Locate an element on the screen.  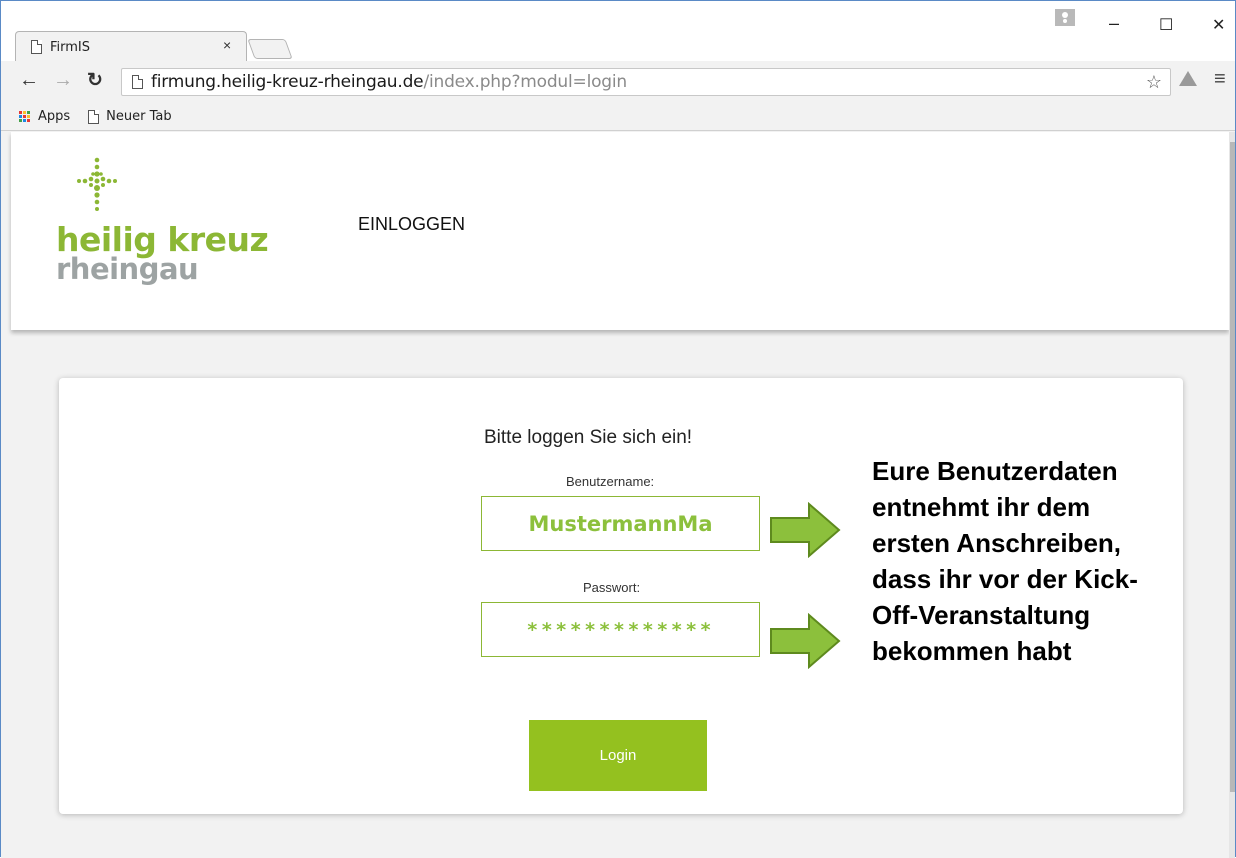
bookmarks-bar: Apps Neuer Tab is located at coordinates (618, 117).